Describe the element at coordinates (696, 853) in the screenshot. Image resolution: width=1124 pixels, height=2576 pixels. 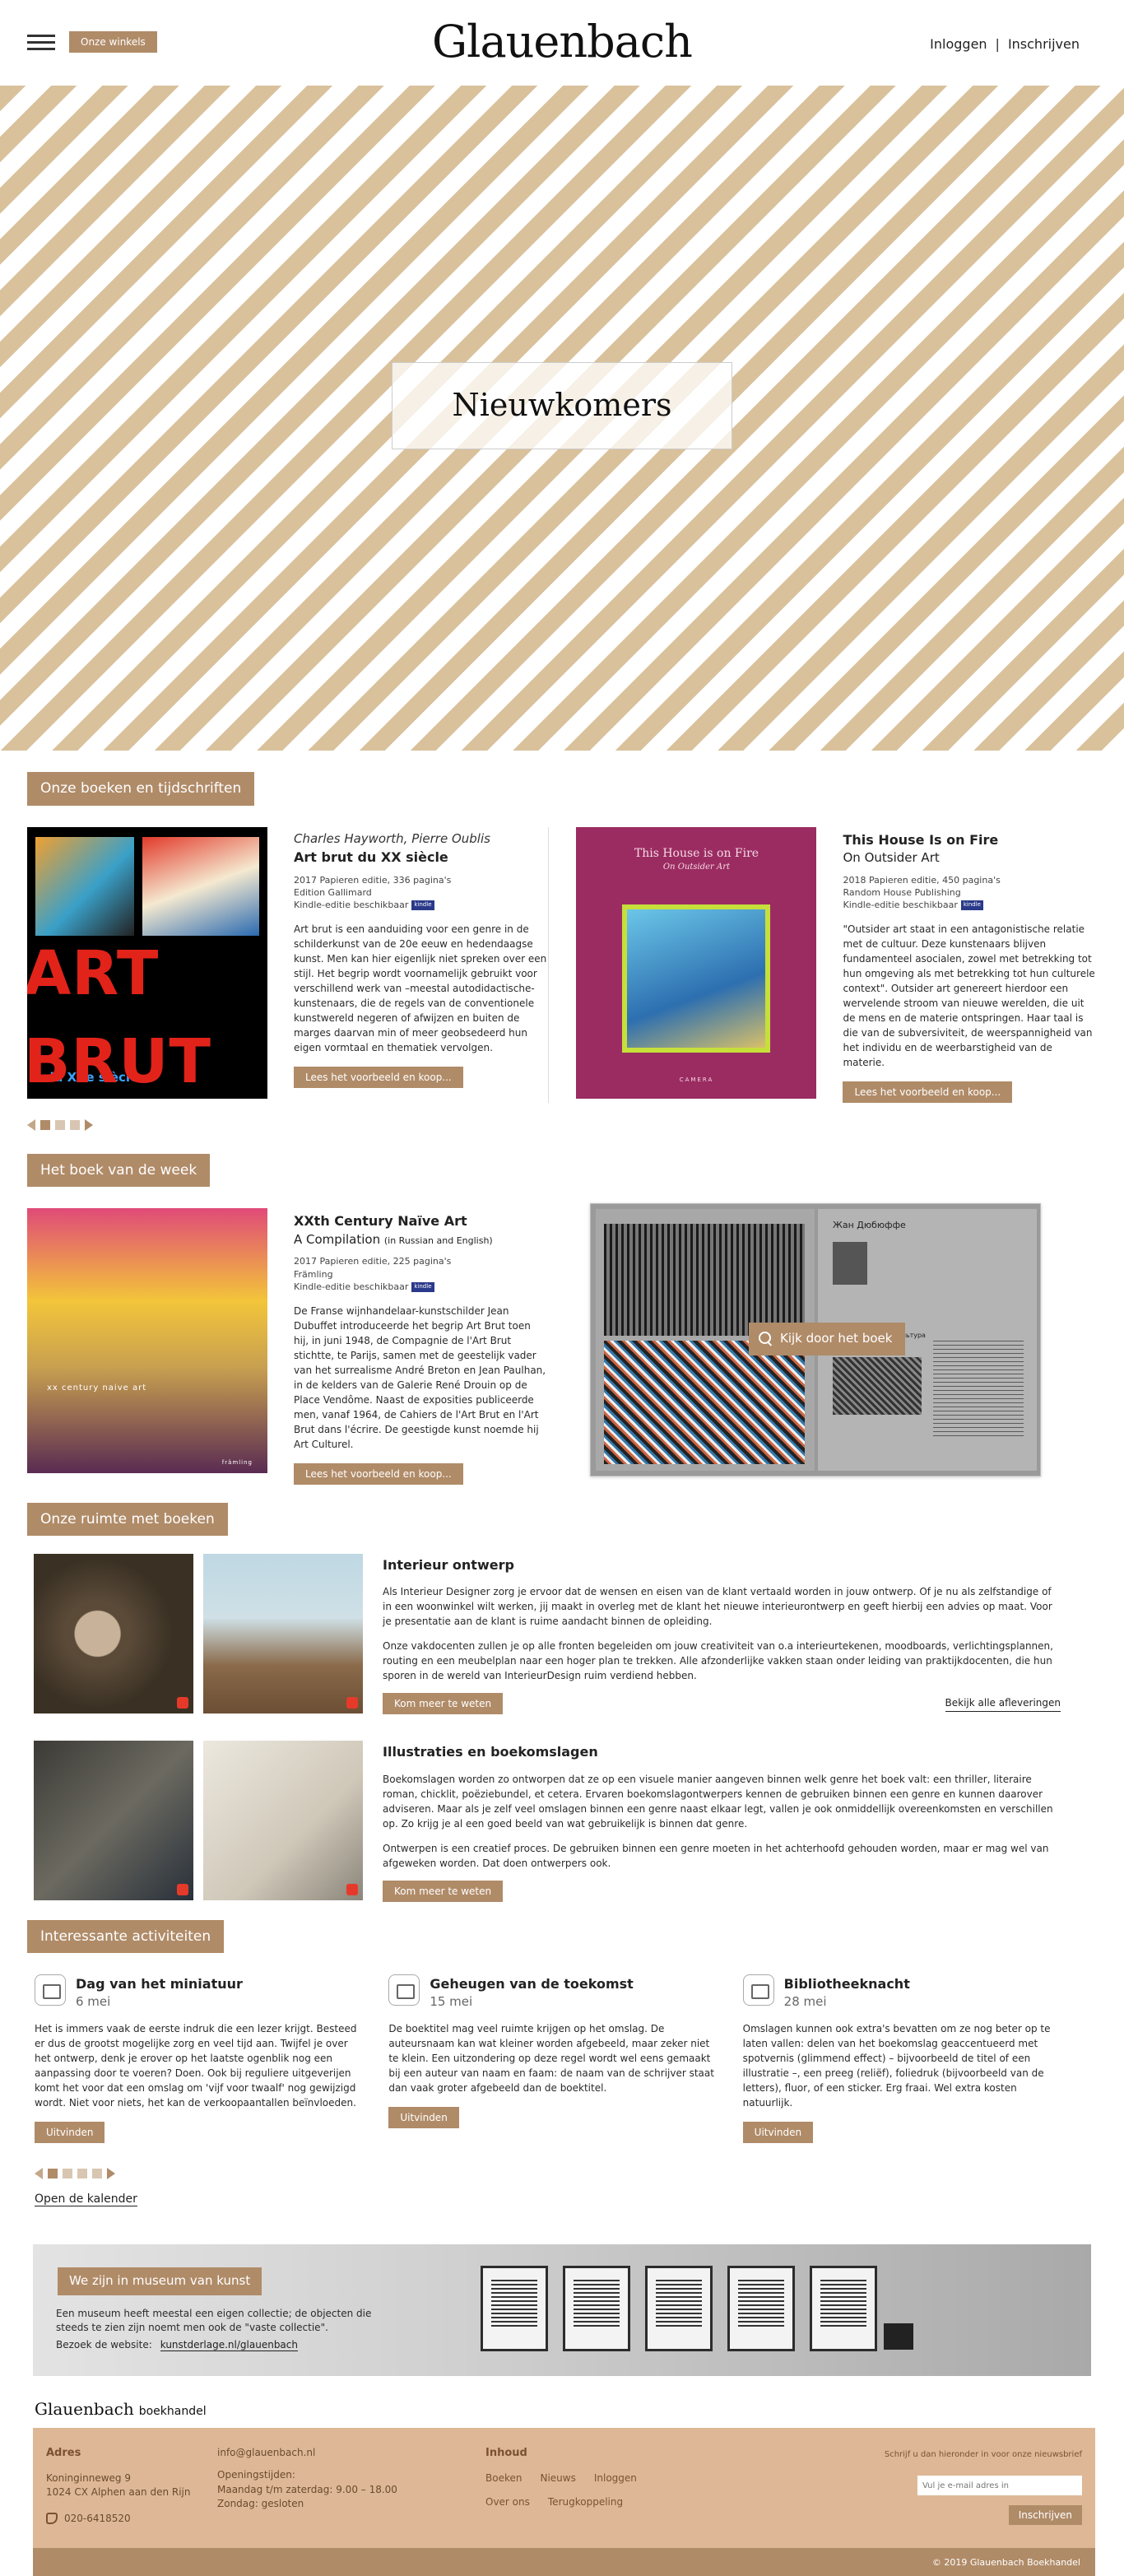
I see `cover-title: This House is on Fire` at that location.